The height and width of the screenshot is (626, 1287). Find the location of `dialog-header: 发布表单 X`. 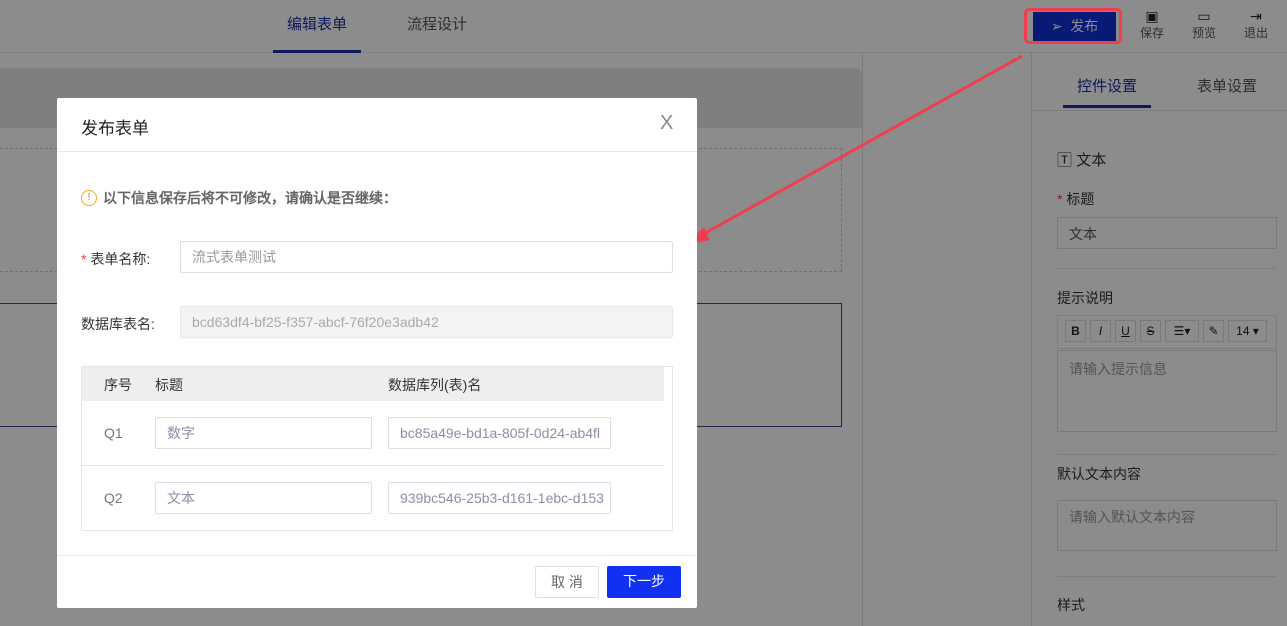

dialog-header: 发布表单 X is located at coordinates (377, 125).